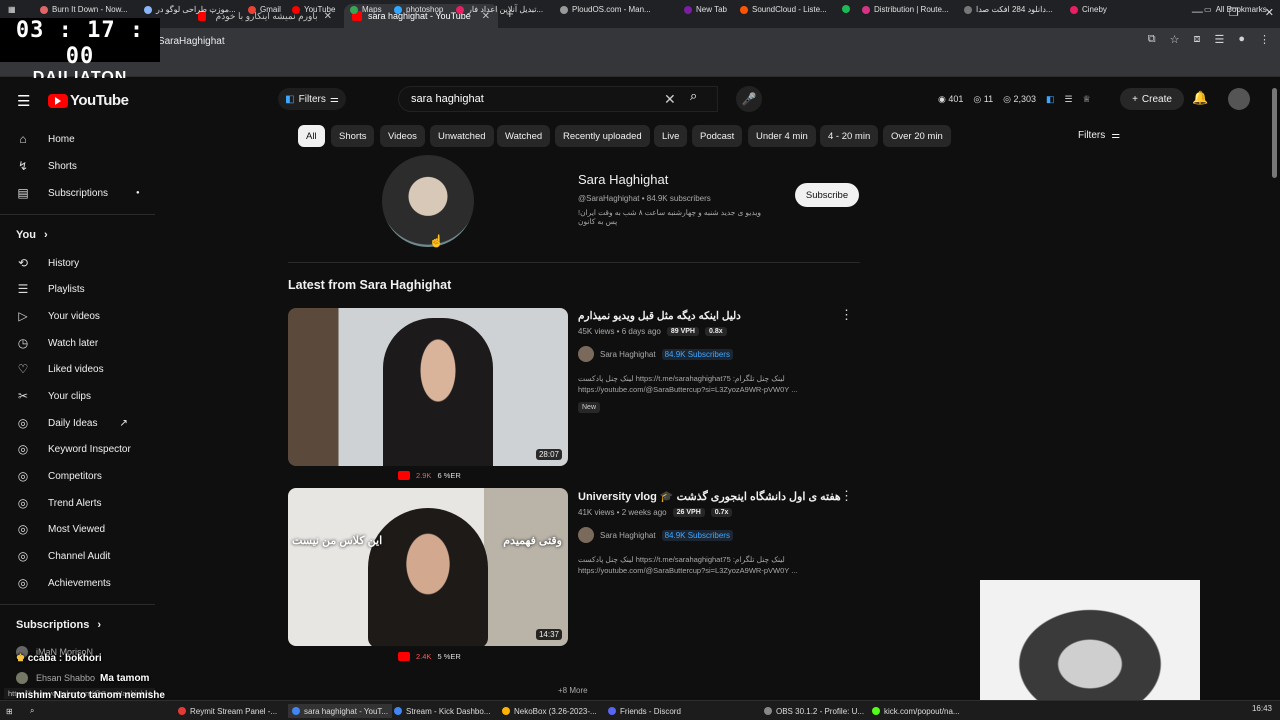 This screenshot has width=1280, height=720. Describe the element at coordinates (312, 99) in the screenshot. I see `filters-extension-button: ◧ Filters ⚌` at that location.